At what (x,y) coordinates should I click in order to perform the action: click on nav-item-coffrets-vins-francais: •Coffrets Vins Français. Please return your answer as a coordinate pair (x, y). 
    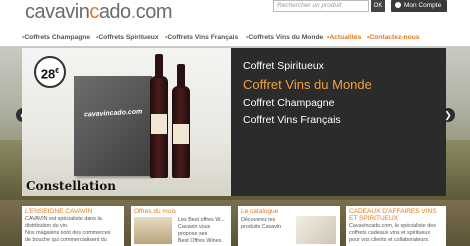
    Looking at the image, I should click on (201, 37).